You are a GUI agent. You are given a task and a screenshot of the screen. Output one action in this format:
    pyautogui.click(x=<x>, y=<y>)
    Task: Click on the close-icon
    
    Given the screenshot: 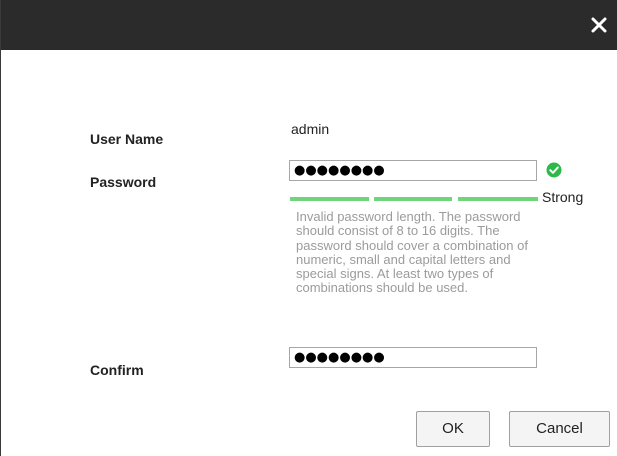 What is the action you would take?
    pyautogui.click(x=599, y=25)
    